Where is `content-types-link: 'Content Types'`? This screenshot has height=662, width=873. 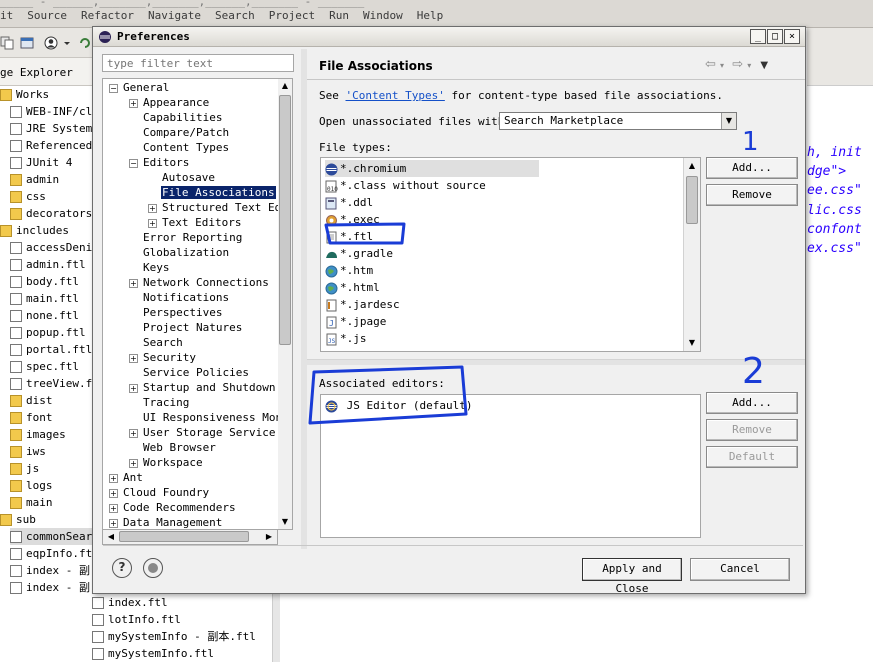 content-types-link: 'Content Types' is located at coordinates (395, 95).